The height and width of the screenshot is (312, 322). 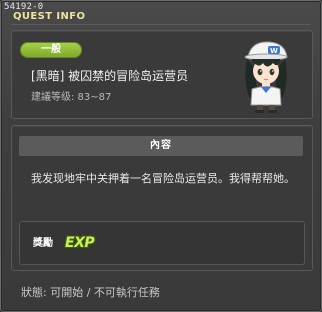 I want to click on reward-label: 獎勵, so click(x=43, y=243).